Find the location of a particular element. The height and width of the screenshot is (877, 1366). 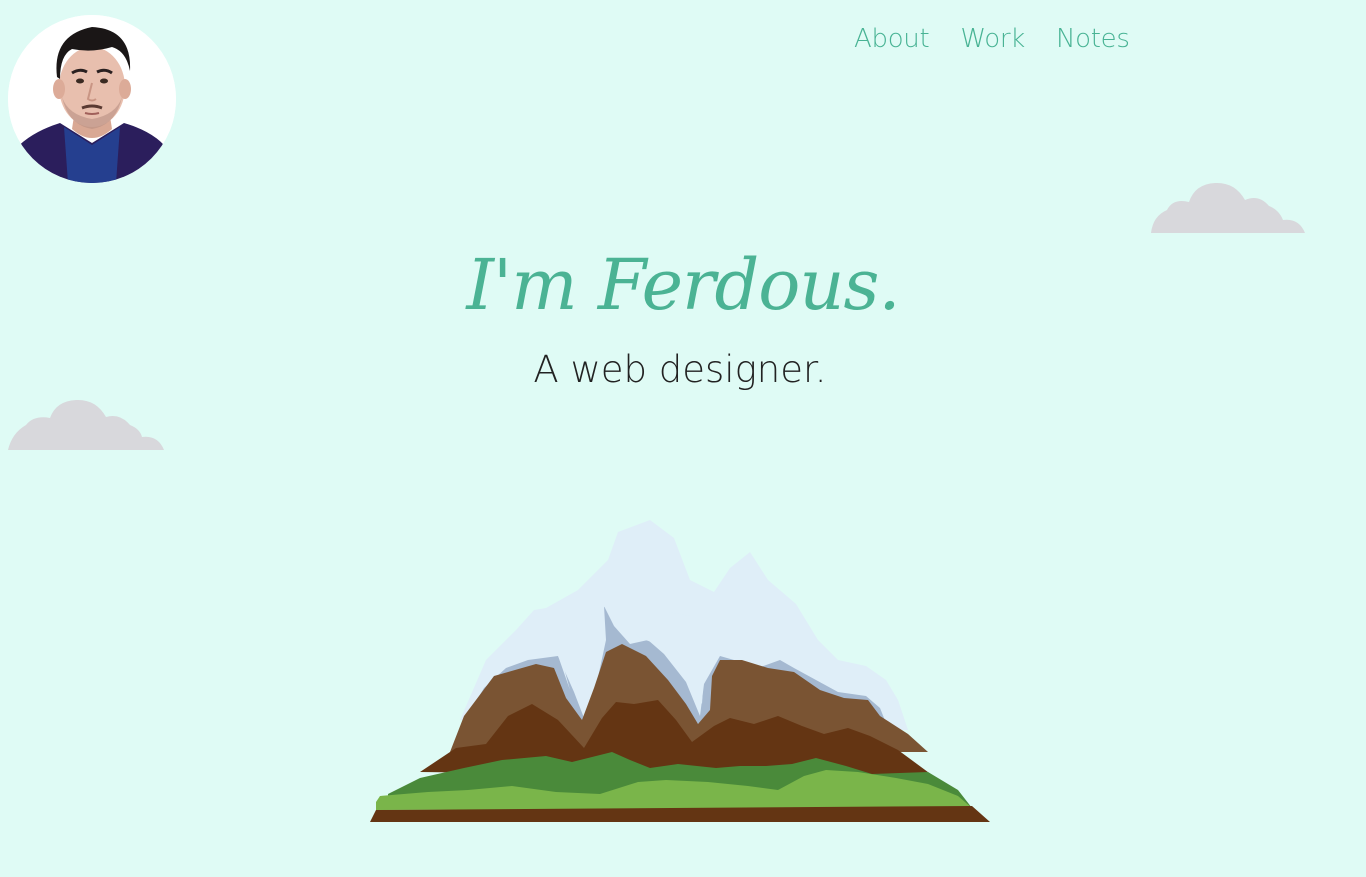

hero-subtitle: A web designer. is located at coordinates (680, 369).